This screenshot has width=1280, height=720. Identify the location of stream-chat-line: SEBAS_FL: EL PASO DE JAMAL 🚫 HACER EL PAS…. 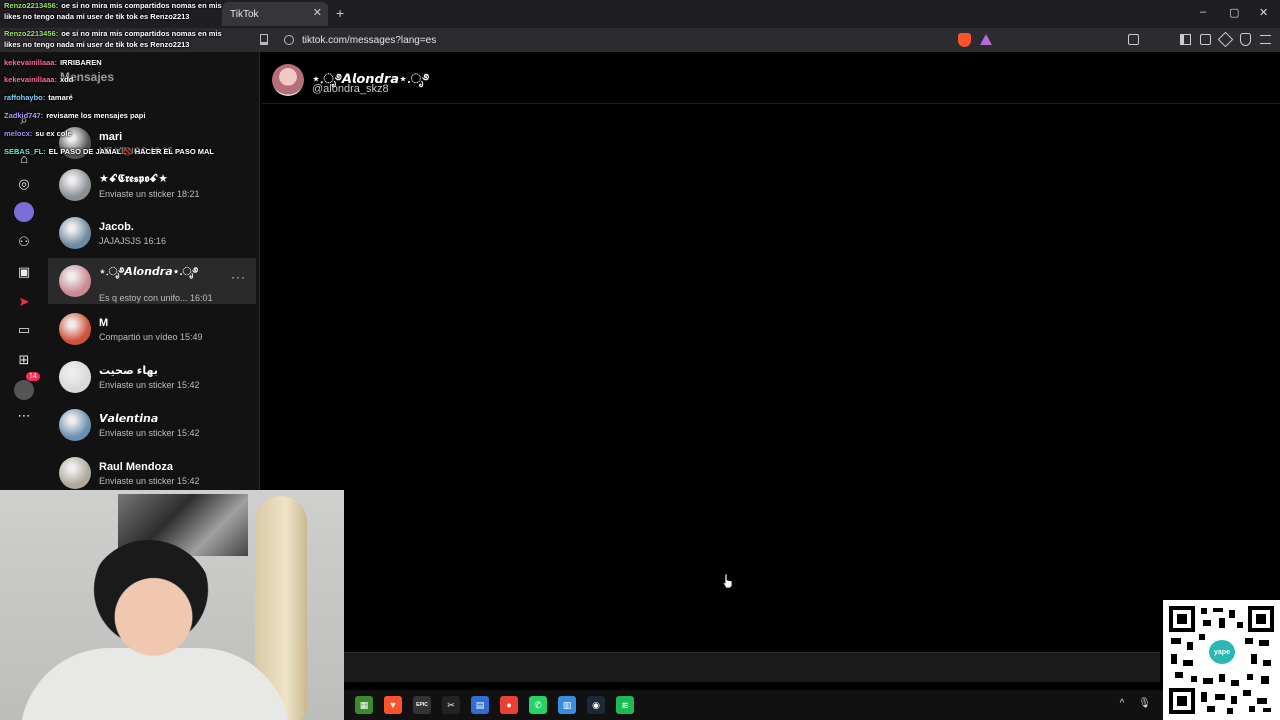
(122, 151).